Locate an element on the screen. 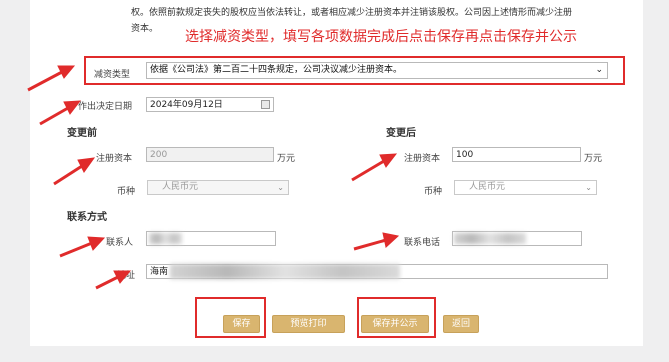  back-button: 返回 is located at coordinates (461, 324).